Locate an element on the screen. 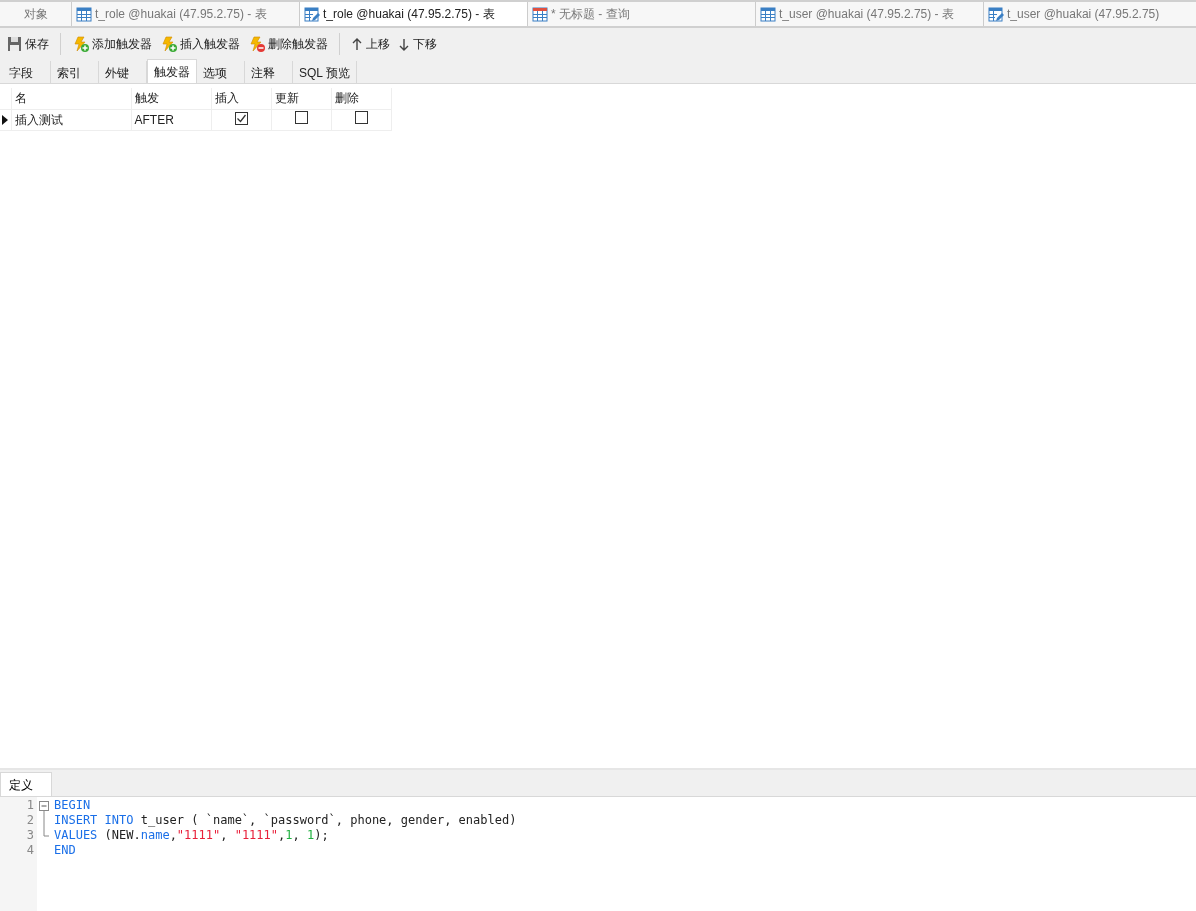 The height and width of the screenshot is (911, 1196). toolbar-button: 保存 is located at coordinates (28, 44).